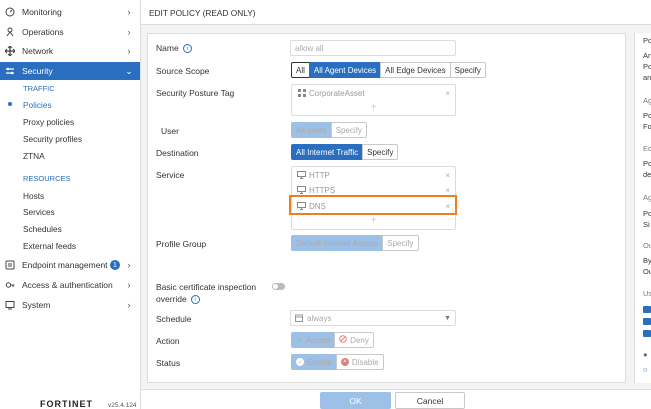 The width and height of the screenshot is (651, 409). What do you see at coordinates (10, 71) in the screenshot?
I see `security-icon` at bounding box center [10, 71].